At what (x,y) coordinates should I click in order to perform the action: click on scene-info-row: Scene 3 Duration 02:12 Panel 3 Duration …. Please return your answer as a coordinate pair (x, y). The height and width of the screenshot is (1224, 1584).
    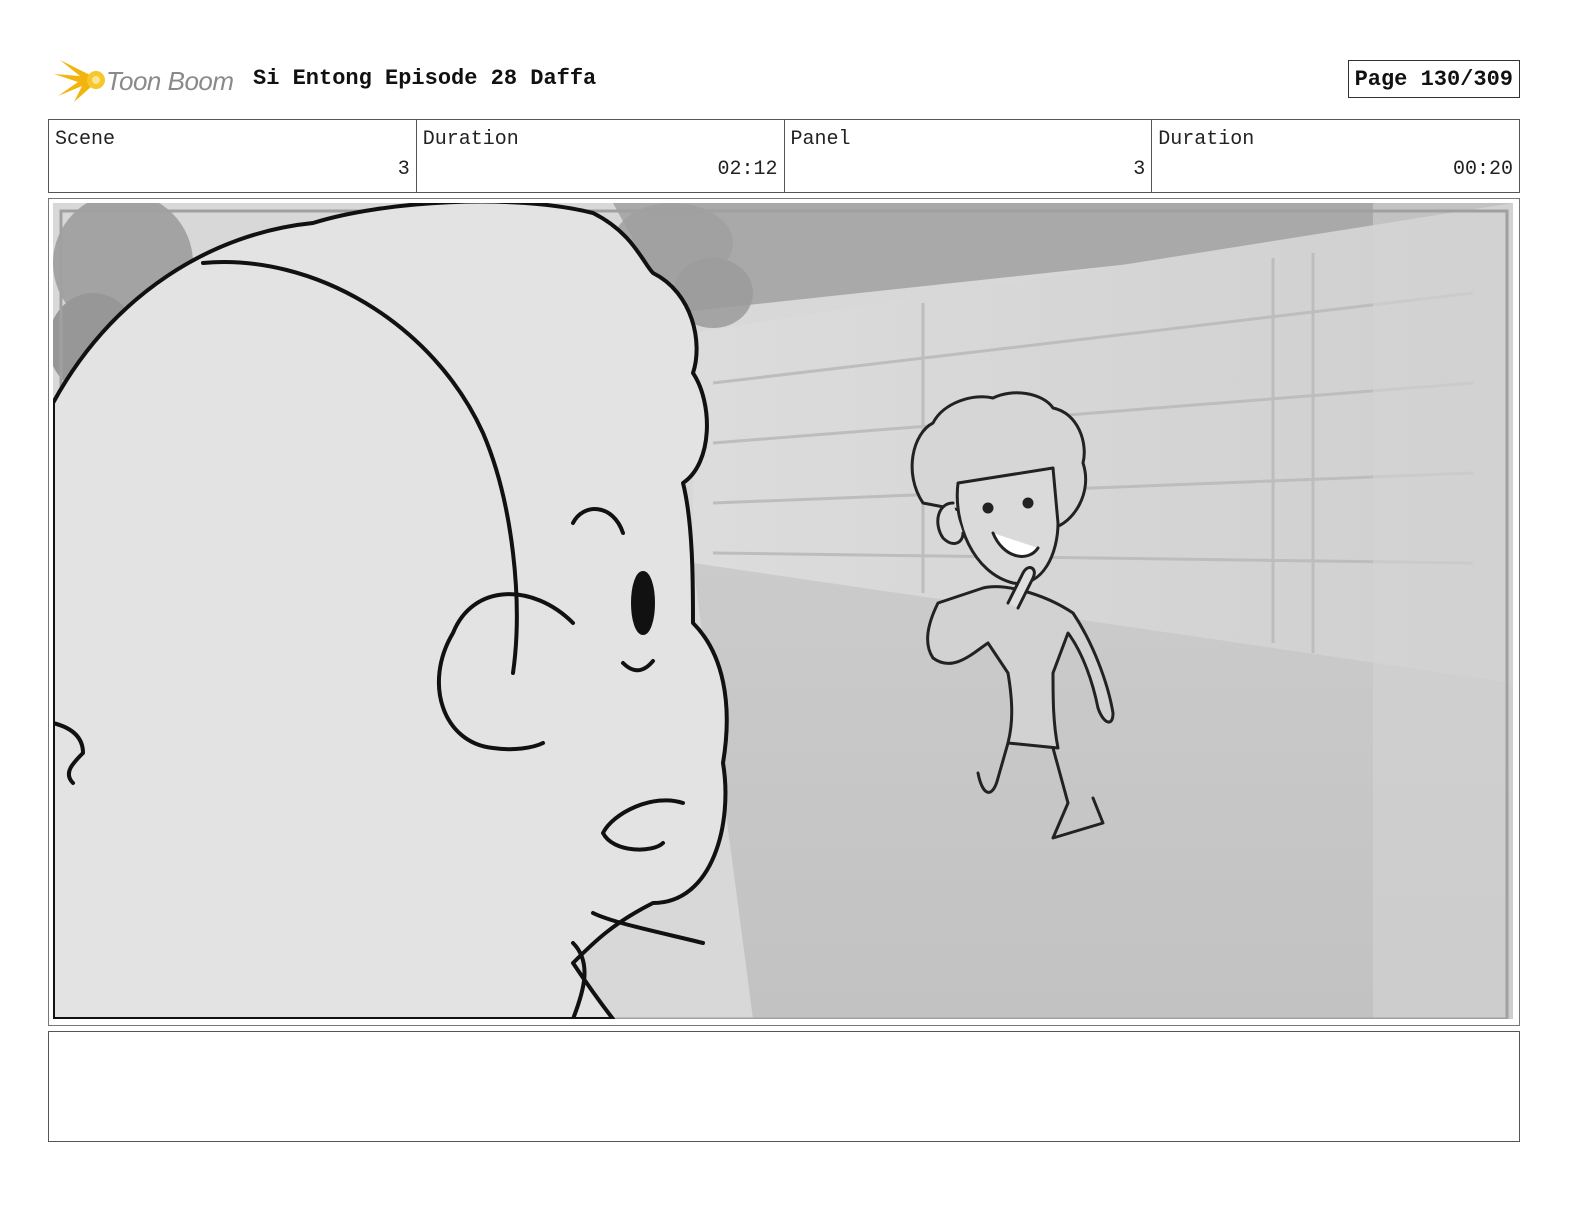
    Looking at the image, I should click on (784, 156).